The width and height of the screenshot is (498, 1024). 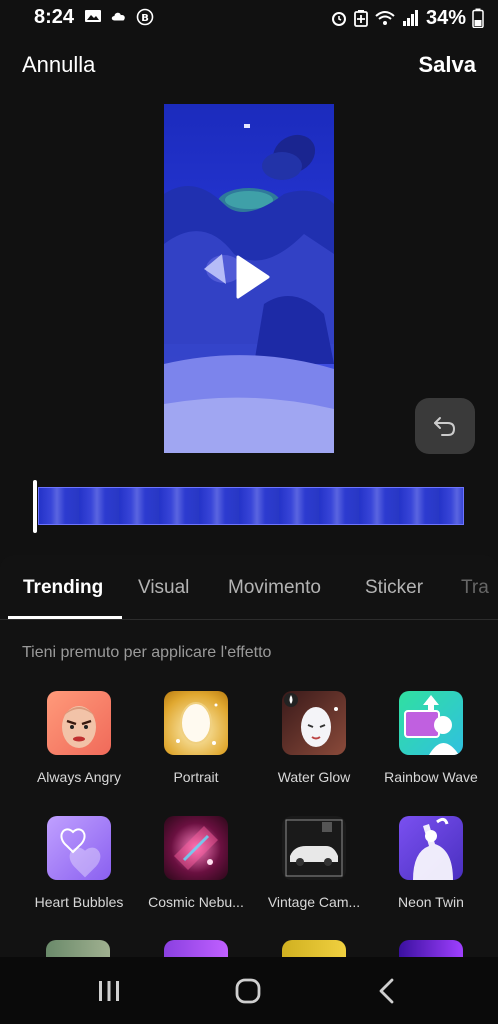 I want to click on b-circle-icon: B, so click(x=145, y=17).